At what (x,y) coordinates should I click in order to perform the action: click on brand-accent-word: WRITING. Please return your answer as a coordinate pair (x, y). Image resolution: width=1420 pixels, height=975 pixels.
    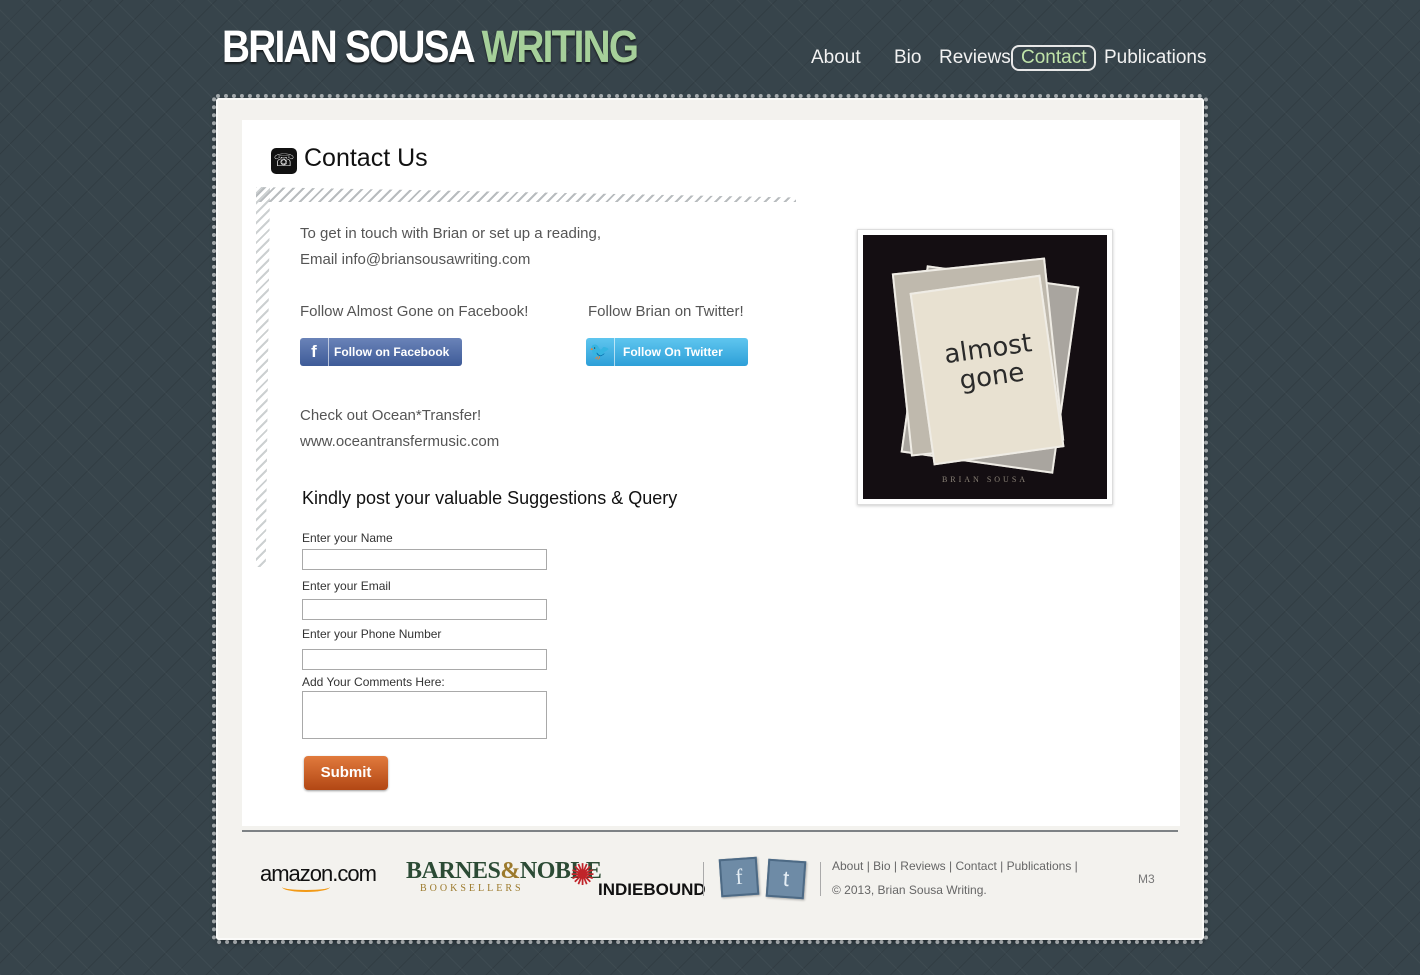
    Looking at the image, I should click on (560, 46).